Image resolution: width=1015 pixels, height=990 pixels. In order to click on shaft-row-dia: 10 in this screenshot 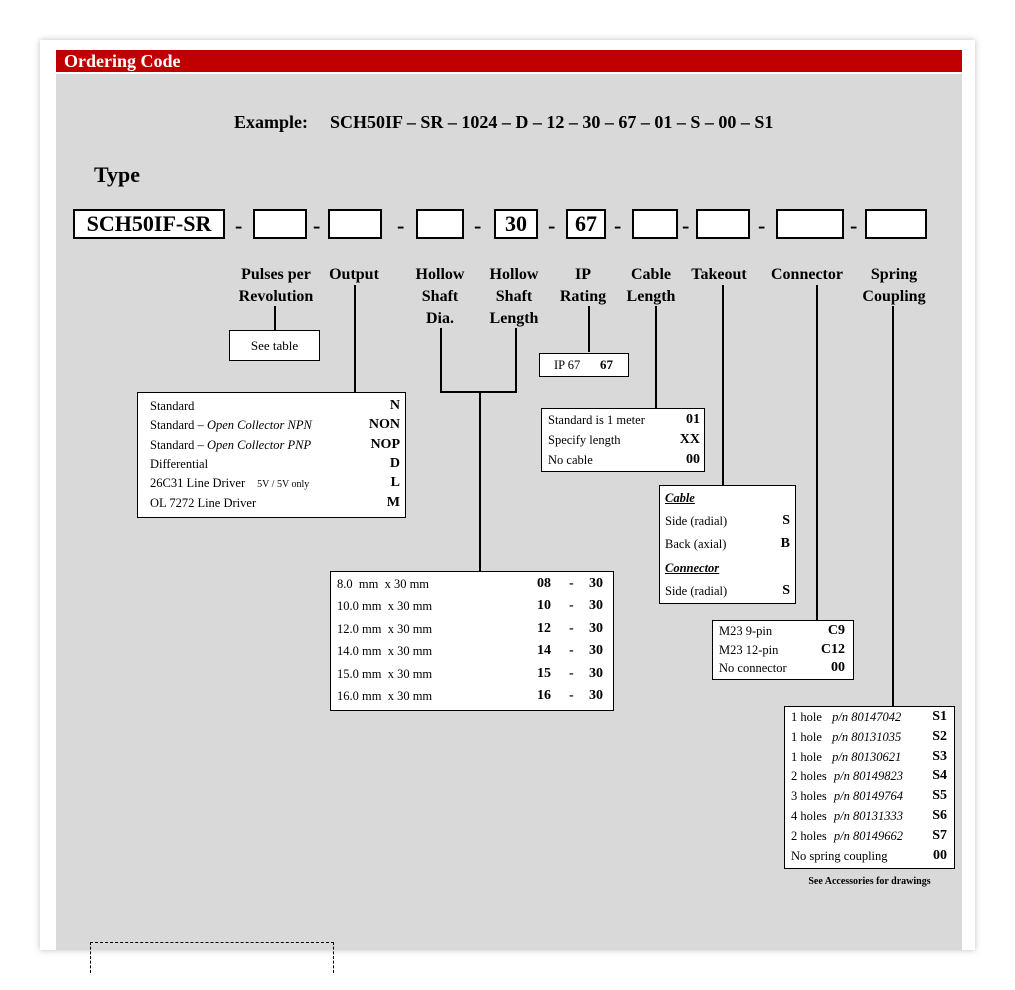, I will do `click(544, 606)`.